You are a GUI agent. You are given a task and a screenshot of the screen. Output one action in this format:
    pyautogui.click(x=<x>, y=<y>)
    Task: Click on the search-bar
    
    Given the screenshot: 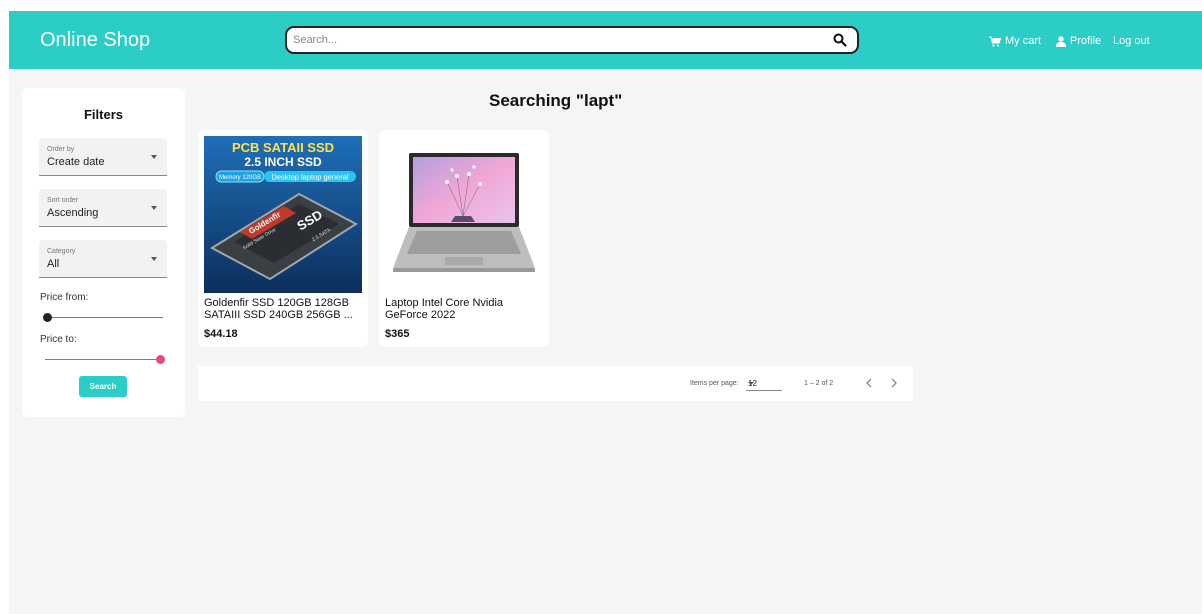 What is the action you would take?
    pyautogui.click(x=572, y=40)
    